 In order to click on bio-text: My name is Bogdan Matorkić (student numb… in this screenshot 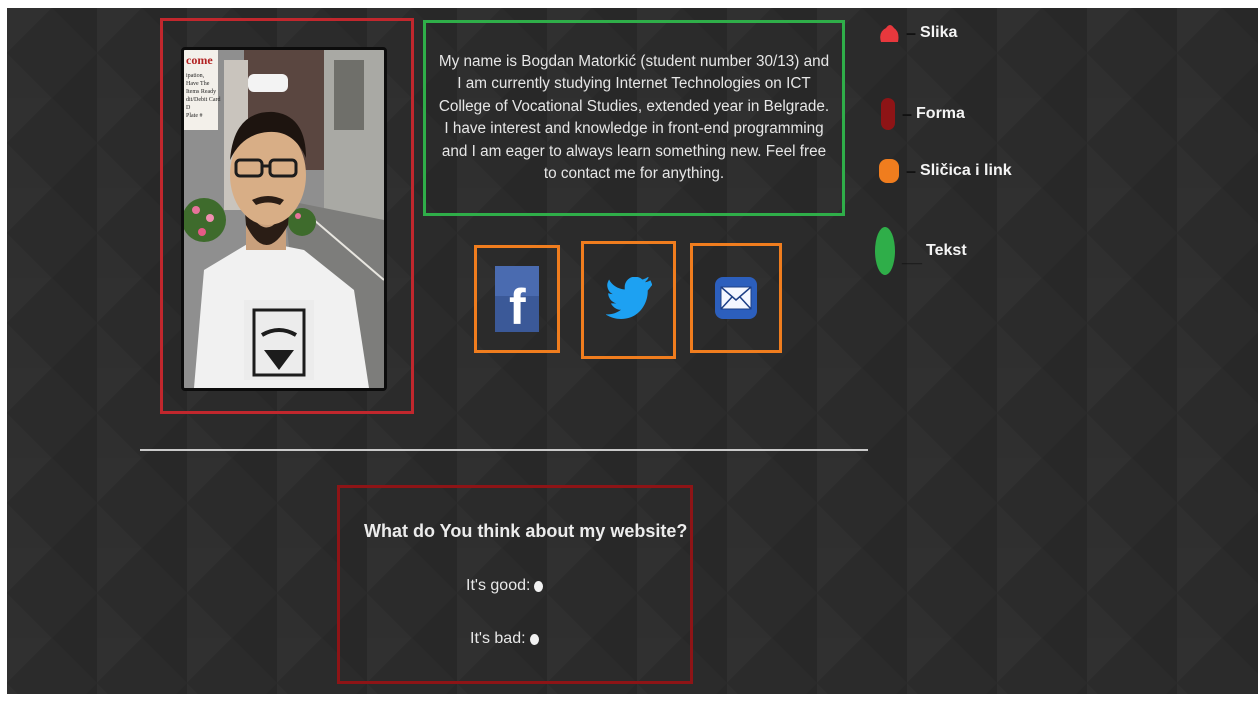, I will do `click(634, 117)`.